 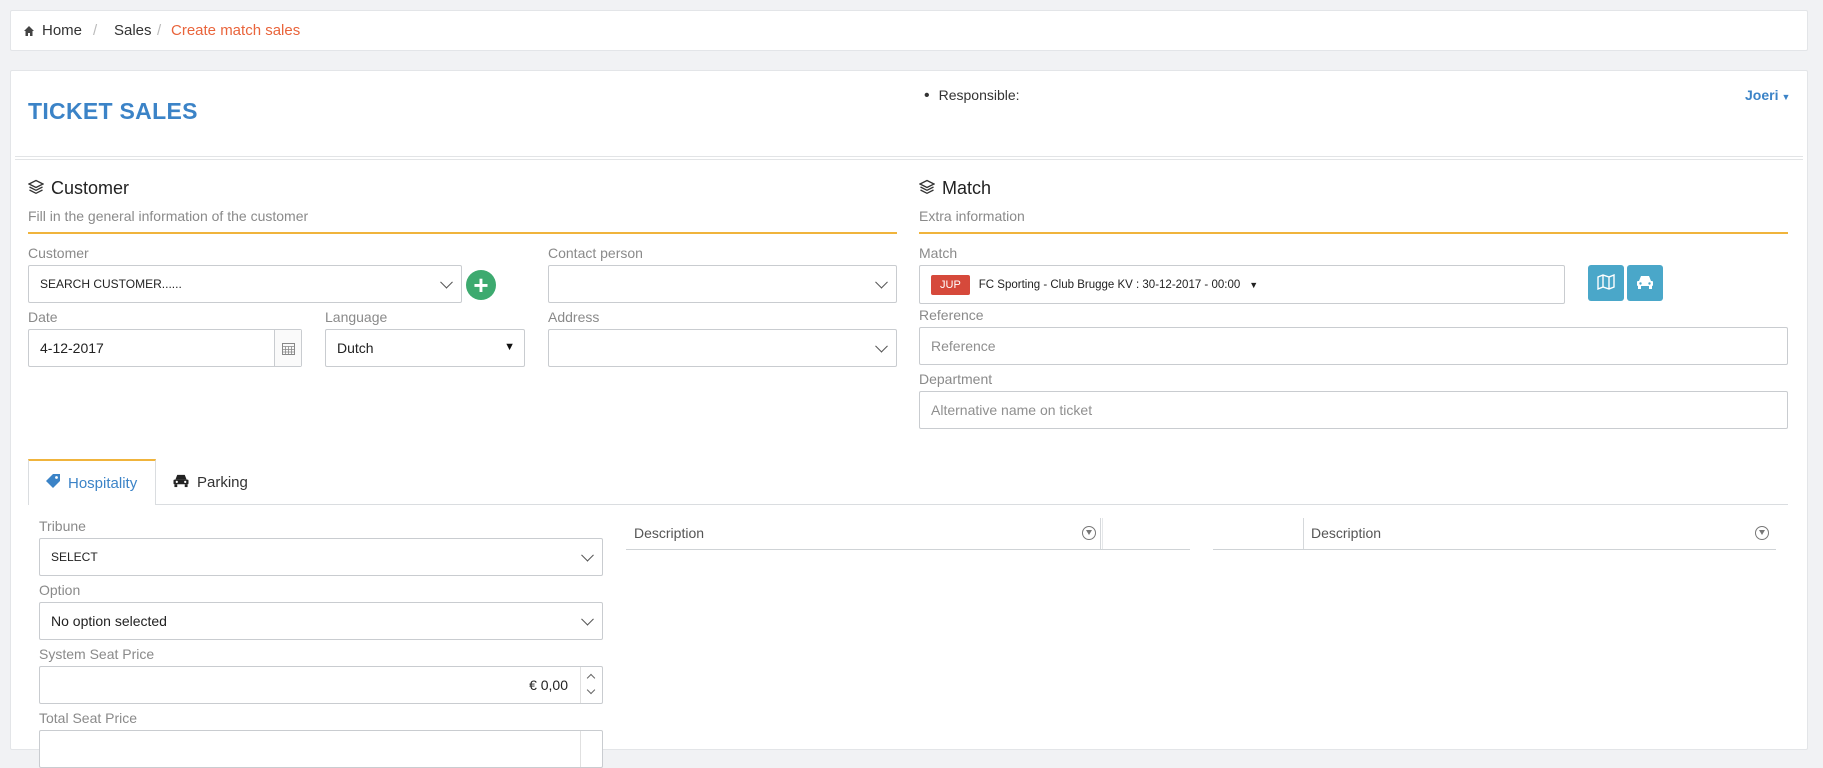 What do you see at coordinates (908, 504) in the screenshot?
I see `tabs-baseline` at bounding box center [908, 504].